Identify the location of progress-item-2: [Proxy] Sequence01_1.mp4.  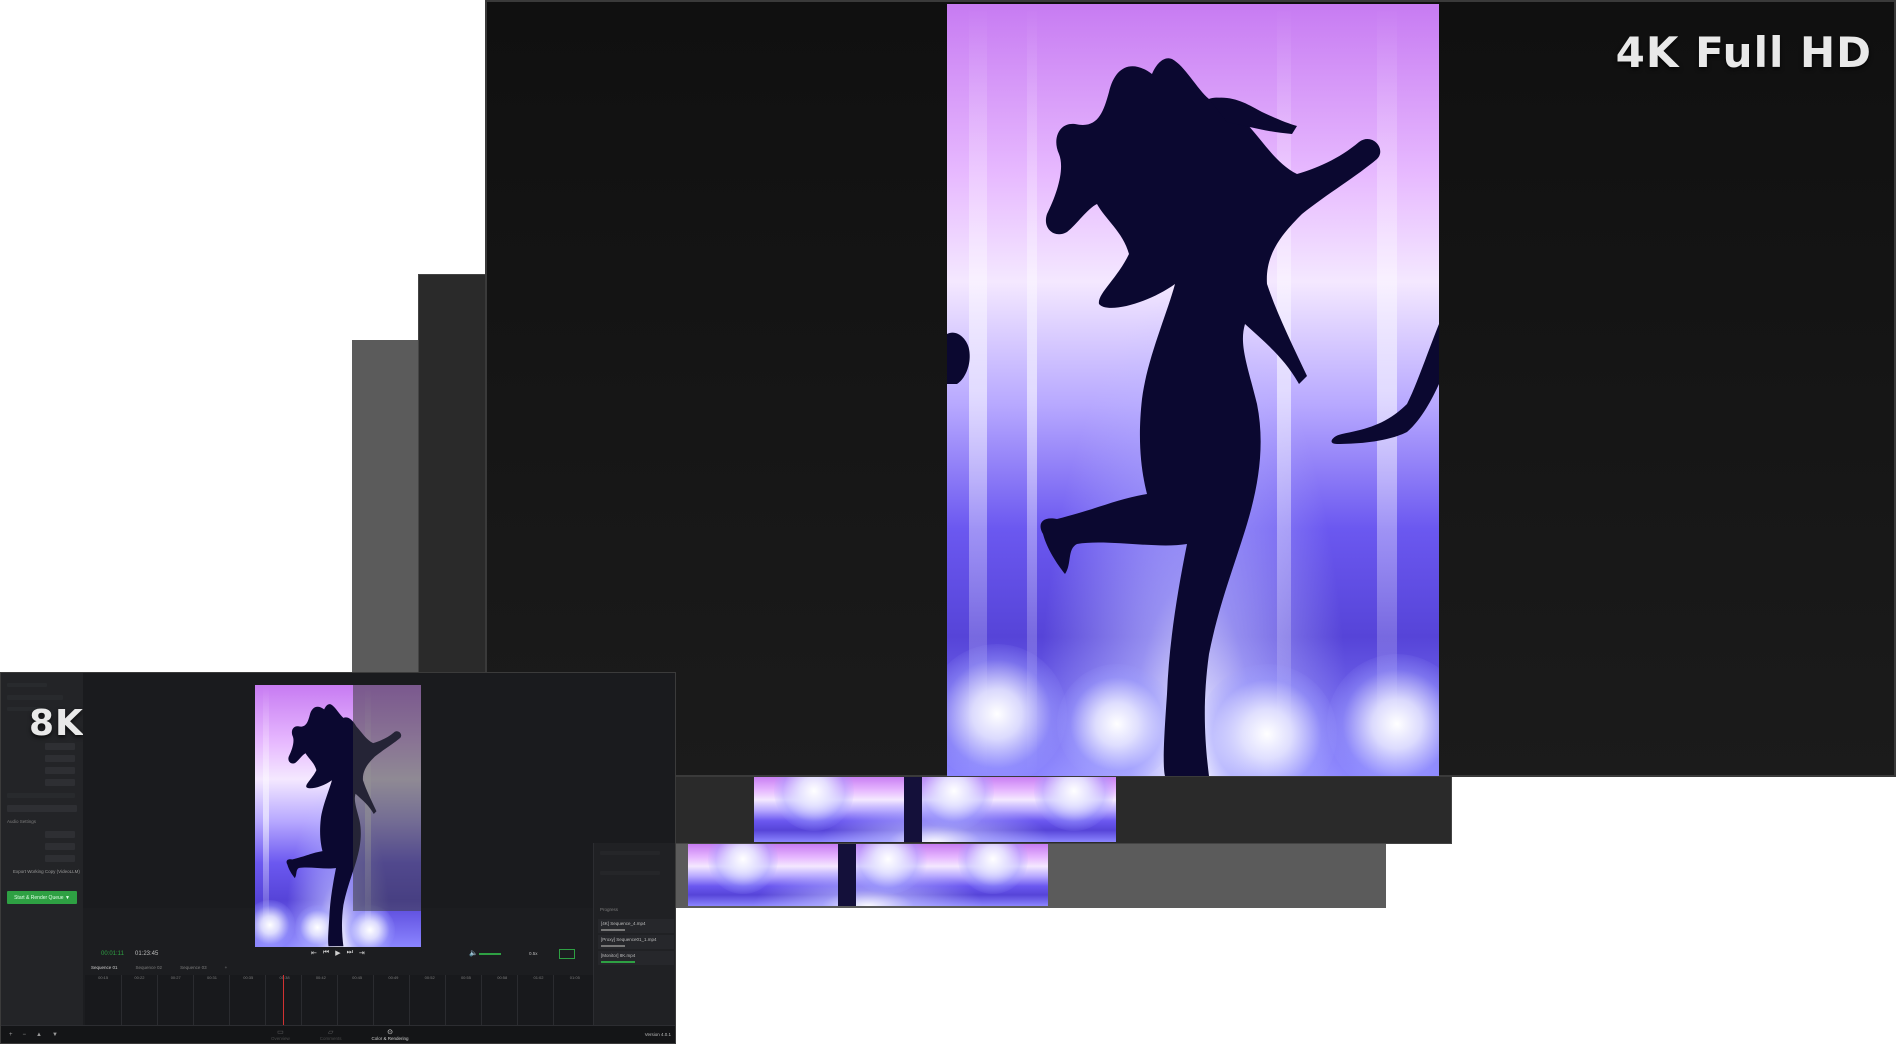
(636, 942).